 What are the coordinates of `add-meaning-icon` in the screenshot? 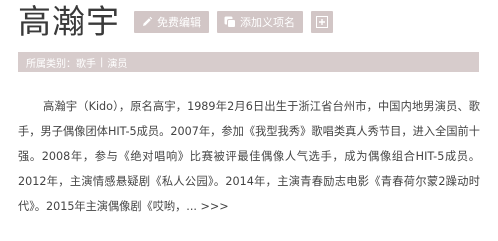 It's located at (230, 22).